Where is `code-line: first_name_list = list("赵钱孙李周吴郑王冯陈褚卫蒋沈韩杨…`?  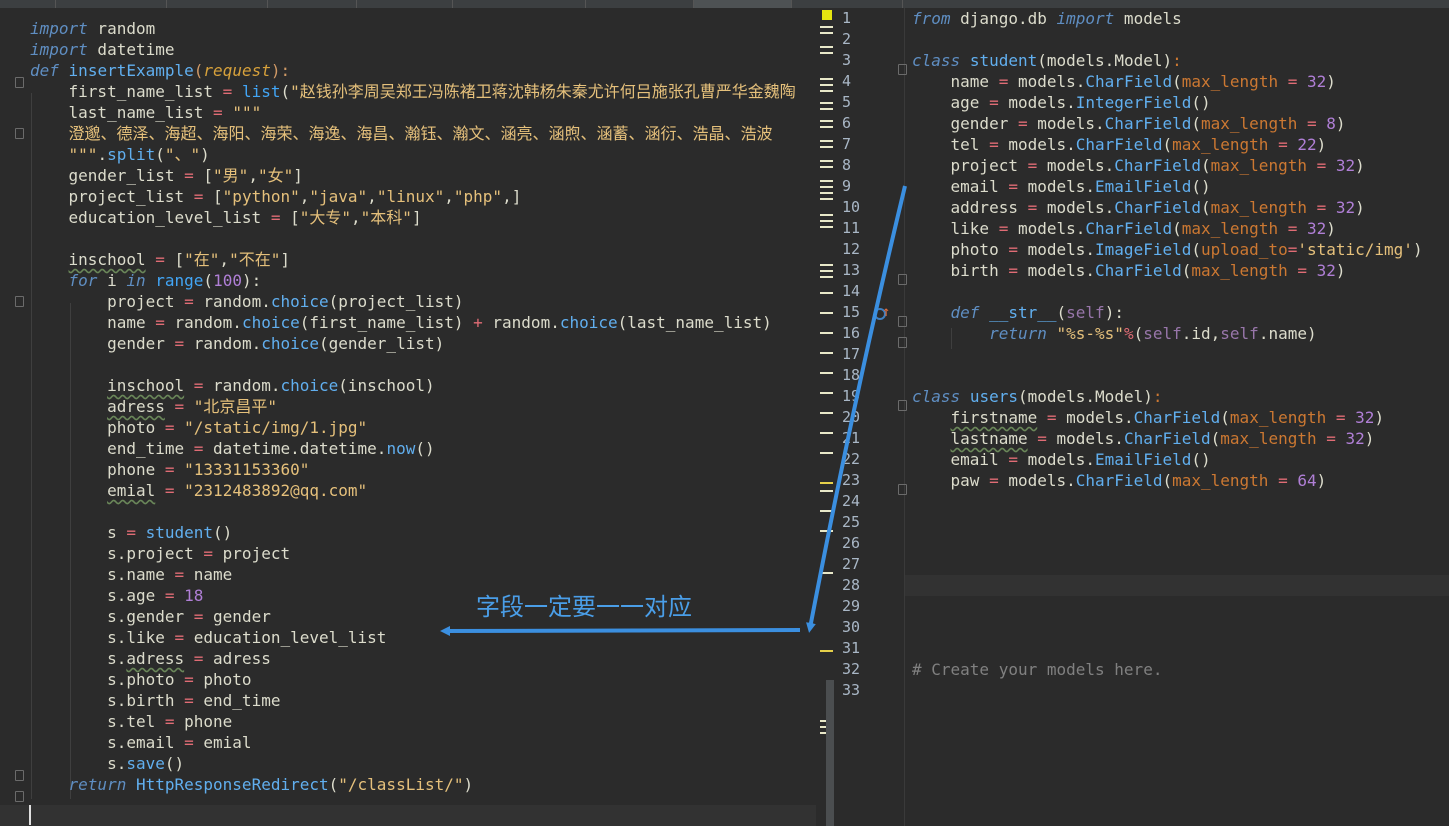
code-line: first_name_list = list("赵钱孙李周吴郑王冯陈褚卫蒋沈韩杨… is located at coordinates (413, 91).